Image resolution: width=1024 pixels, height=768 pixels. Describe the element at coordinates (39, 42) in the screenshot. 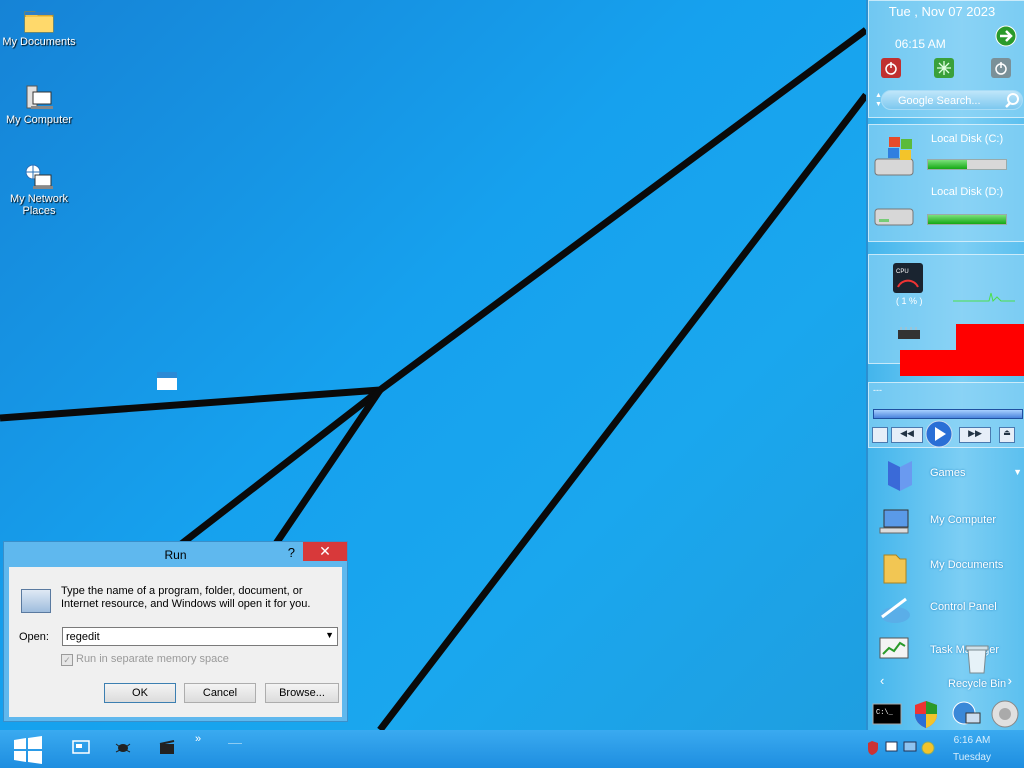

I see `desktop-icon-label: My Documents` at that location.